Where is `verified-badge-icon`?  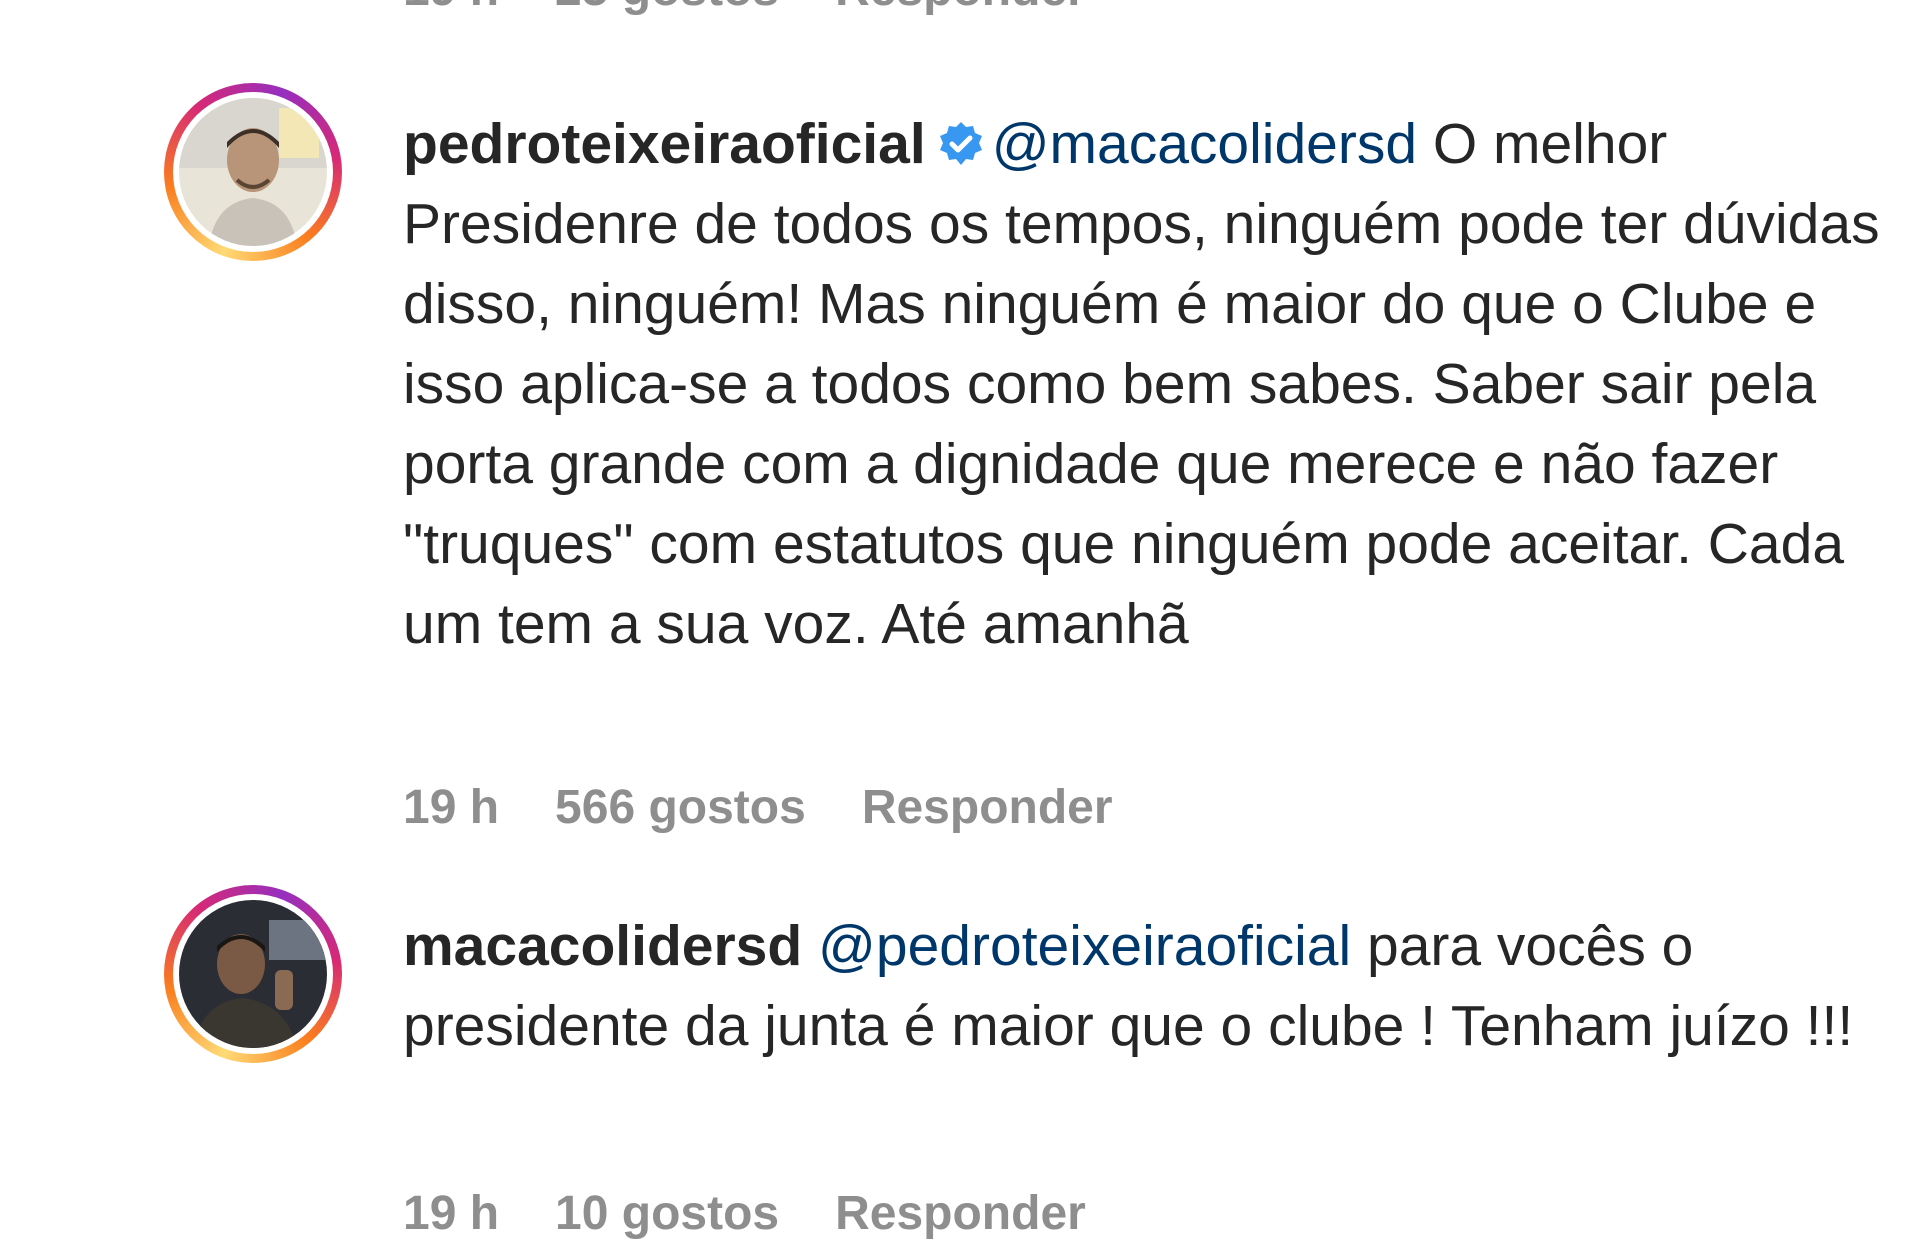
verified-badge-icon is located at coordinates (961, 137).